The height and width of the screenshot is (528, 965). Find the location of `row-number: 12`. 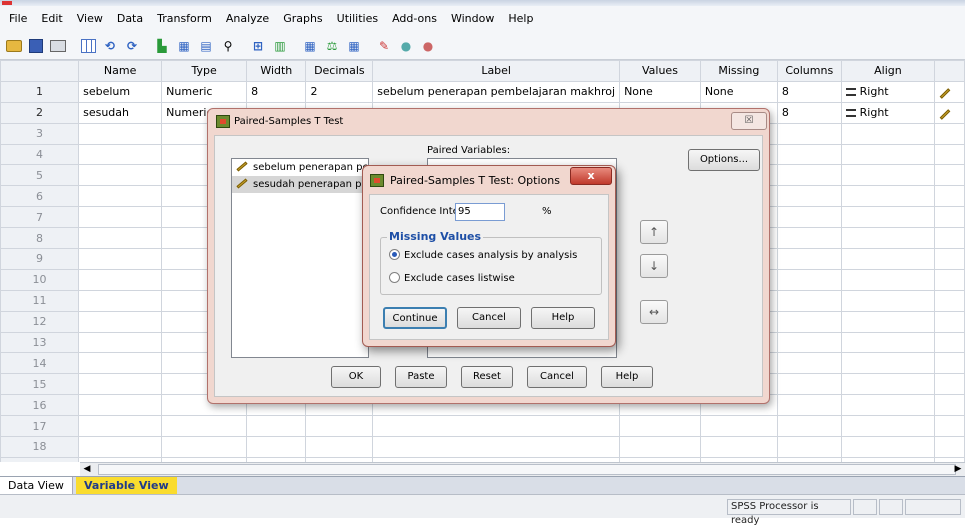

row-number: 12 is located at coordinates (40, 321).